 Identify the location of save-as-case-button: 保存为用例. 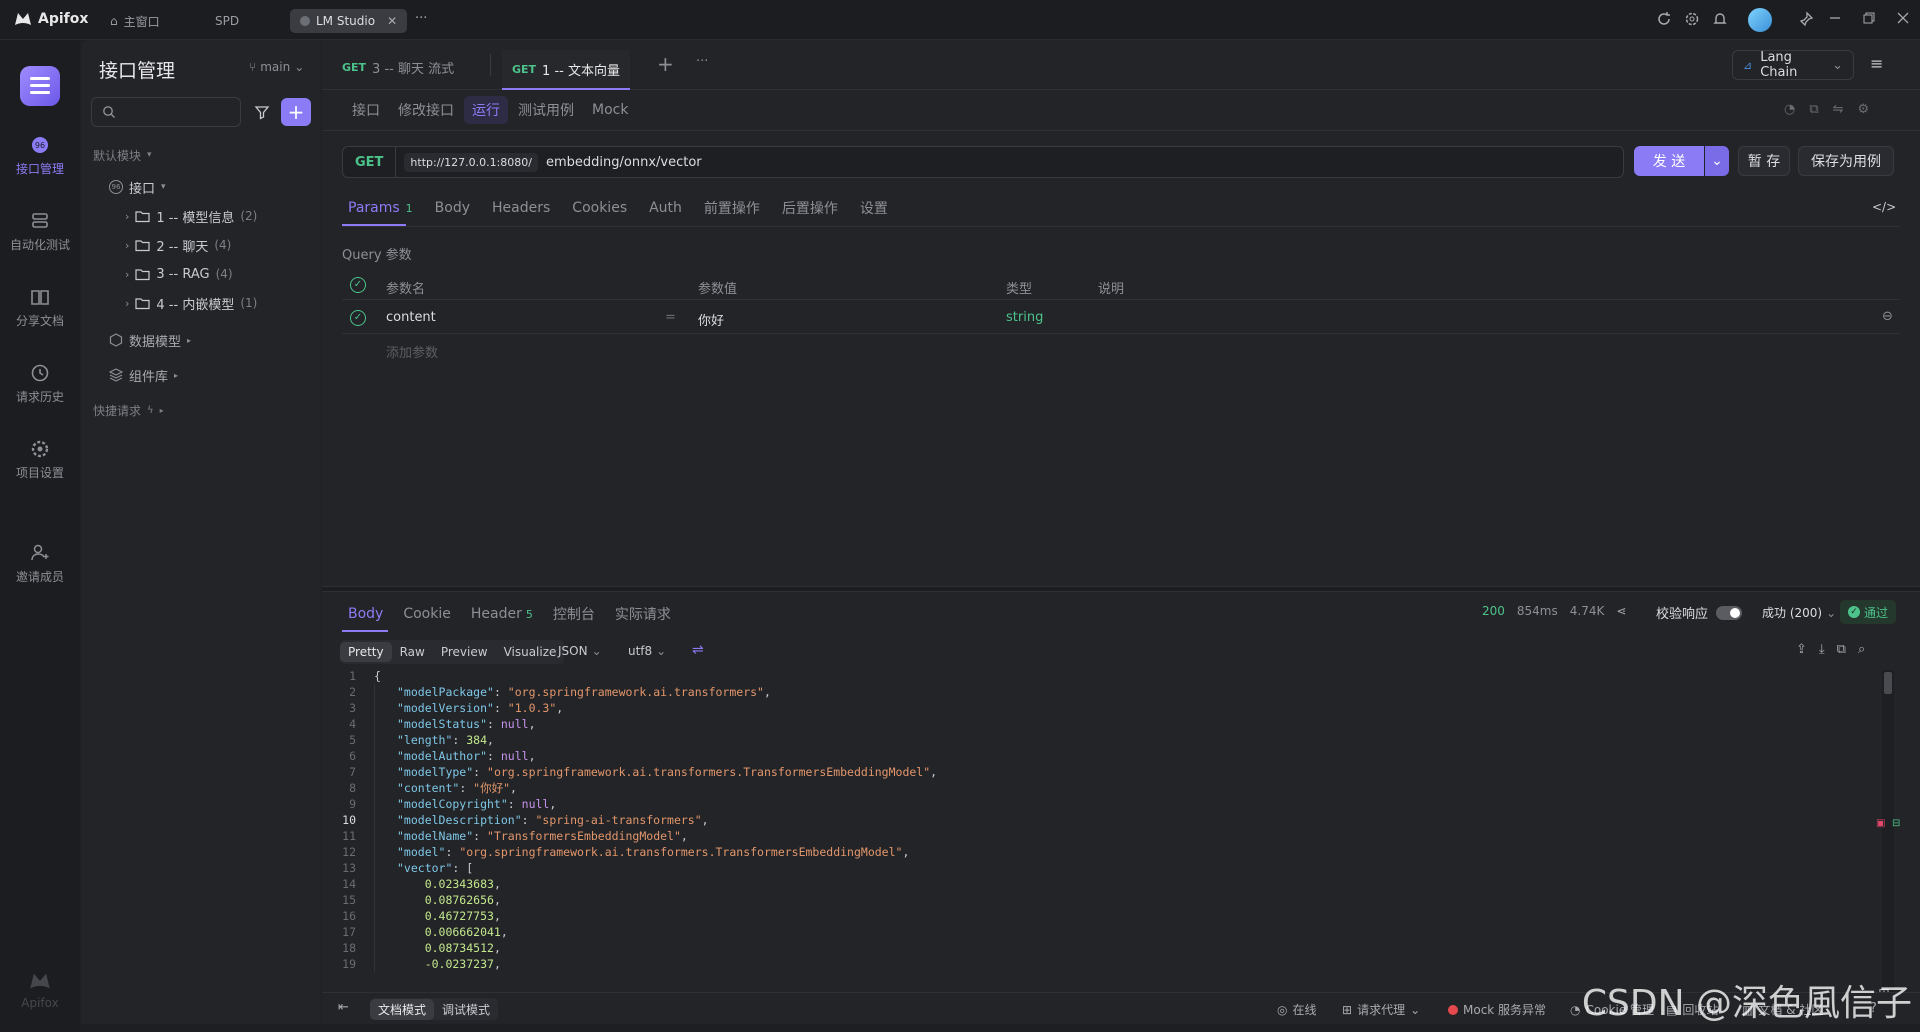
(1846, 161).